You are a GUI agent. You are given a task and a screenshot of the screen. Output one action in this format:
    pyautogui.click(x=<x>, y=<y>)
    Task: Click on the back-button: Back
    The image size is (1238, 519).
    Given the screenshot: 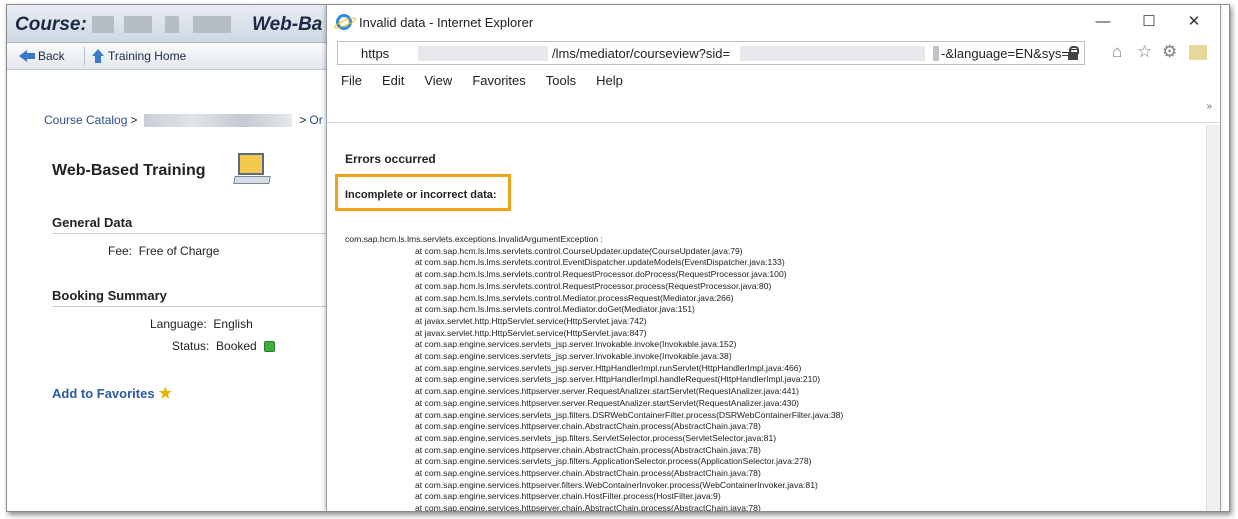 What is the action you would take?
    pyautogui.click(x=42, y=56)
    